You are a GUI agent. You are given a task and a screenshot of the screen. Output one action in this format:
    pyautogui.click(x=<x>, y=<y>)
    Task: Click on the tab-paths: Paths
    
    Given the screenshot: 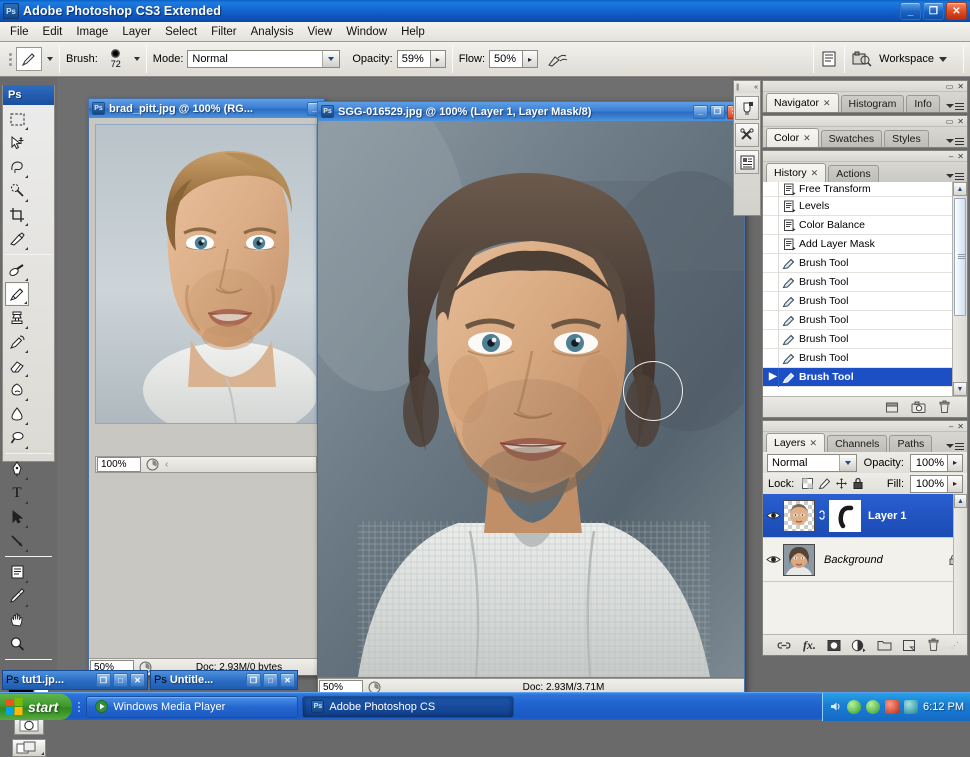 What is the action you would take?
    pyautogui.click(x=911, y=443)
    